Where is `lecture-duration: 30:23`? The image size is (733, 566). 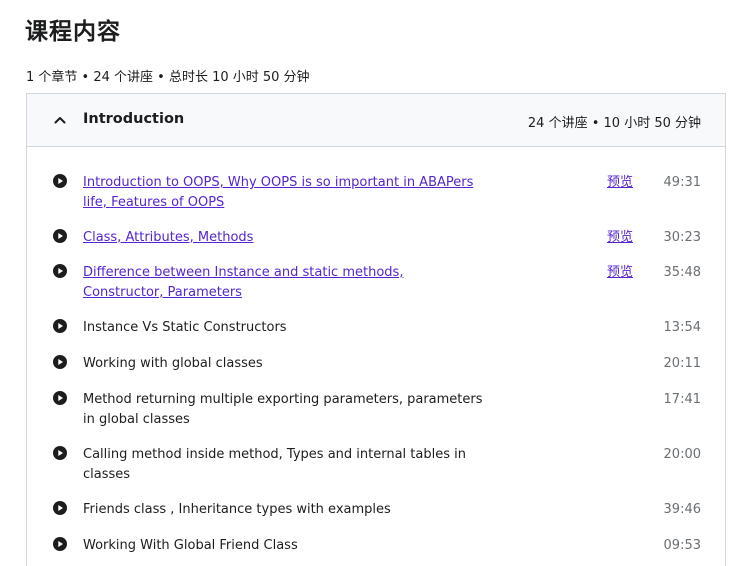 lecture-duration: 30:23 is located at coordinates (682, 237).